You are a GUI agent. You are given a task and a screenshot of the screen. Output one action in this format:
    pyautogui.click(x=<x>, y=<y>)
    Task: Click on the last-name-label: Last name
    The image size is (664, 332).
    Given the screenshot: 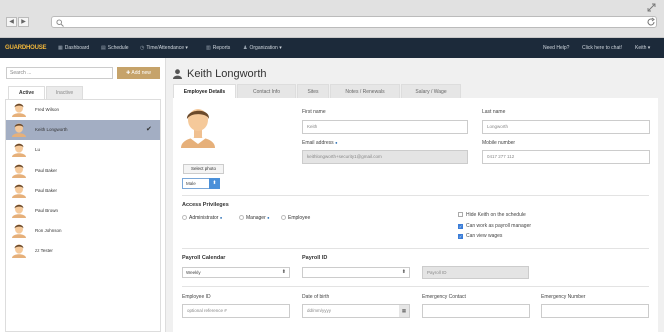 What is the action you would take?
    pyautogui.click(x=494, y=112)
    